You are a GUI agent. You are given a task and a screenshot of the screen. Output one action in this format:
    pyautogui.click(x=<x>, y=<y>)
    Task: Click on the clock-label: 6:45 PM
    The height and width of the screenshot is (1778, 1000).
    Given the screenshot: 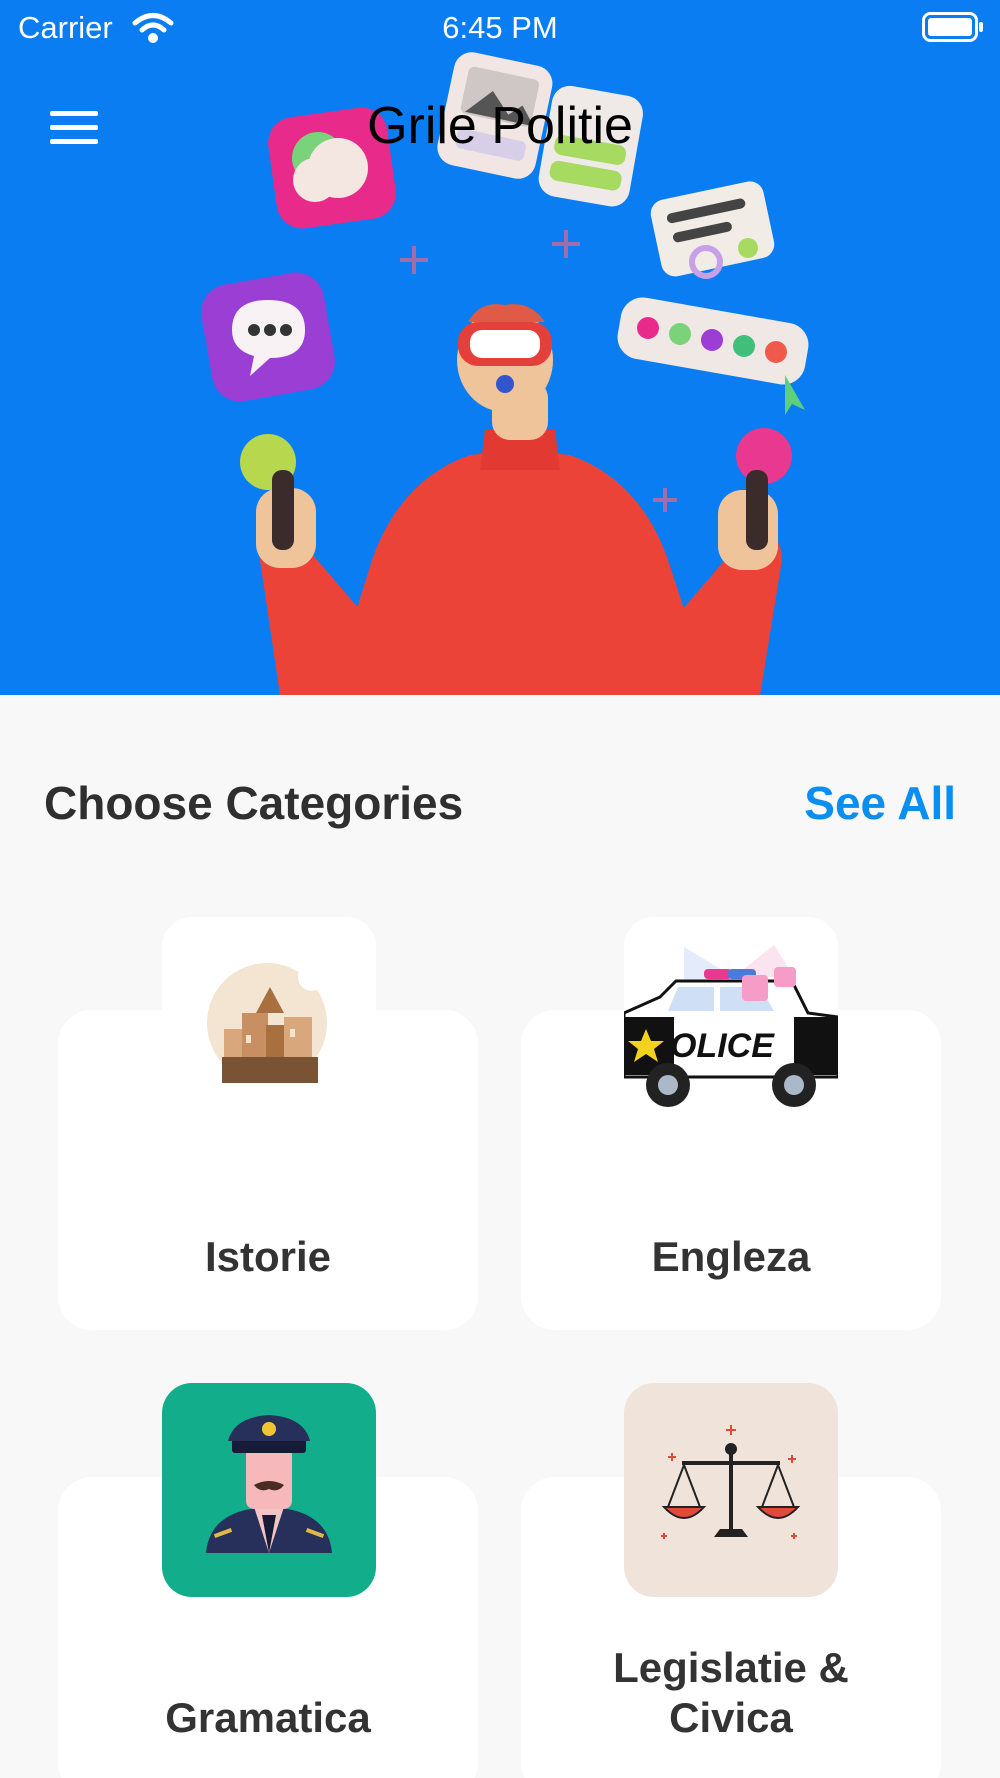 What is the action you would take?
    pyautogui.click(x=500, y=27)
    